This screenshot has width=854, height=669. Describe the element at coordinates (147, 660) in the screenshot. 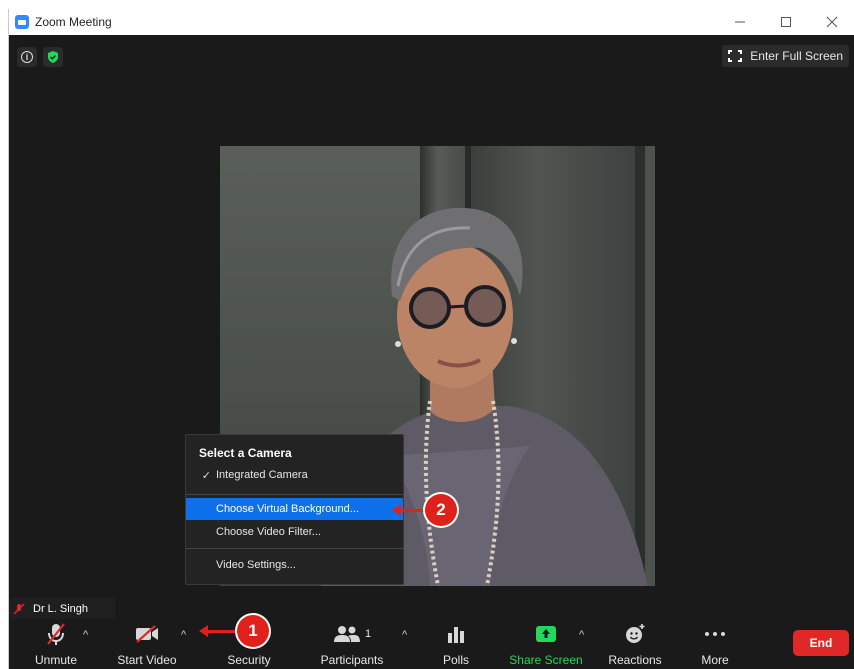

I see `start-video-label: Start Video` at that location.